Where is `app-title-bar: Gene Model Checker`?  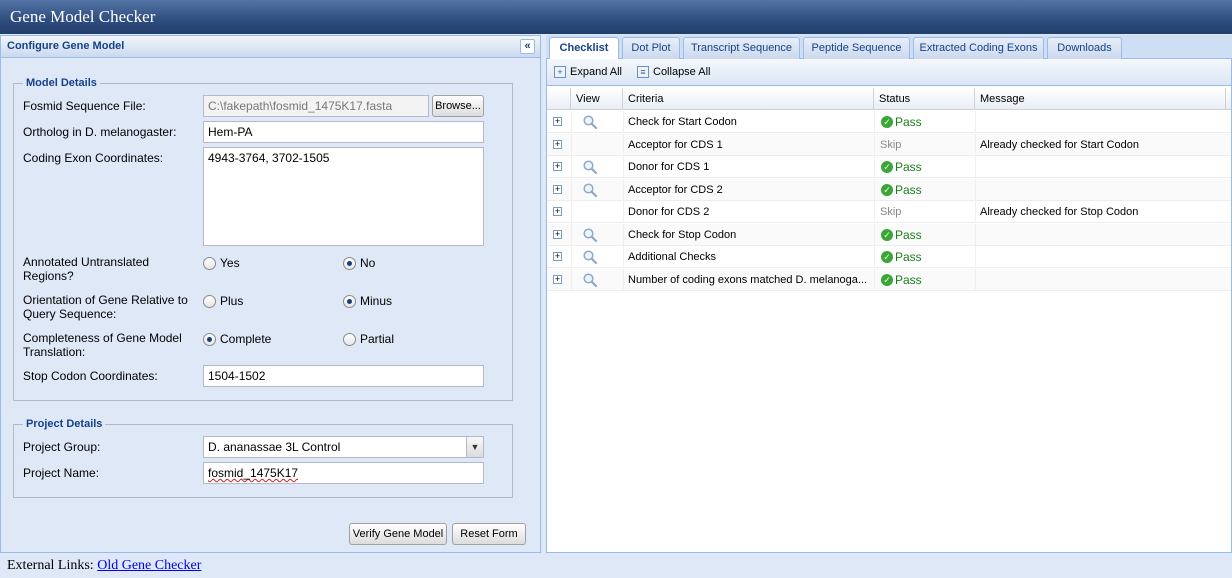 app-title-bar: Gene Model Checker is located at coordinates (616, 17).